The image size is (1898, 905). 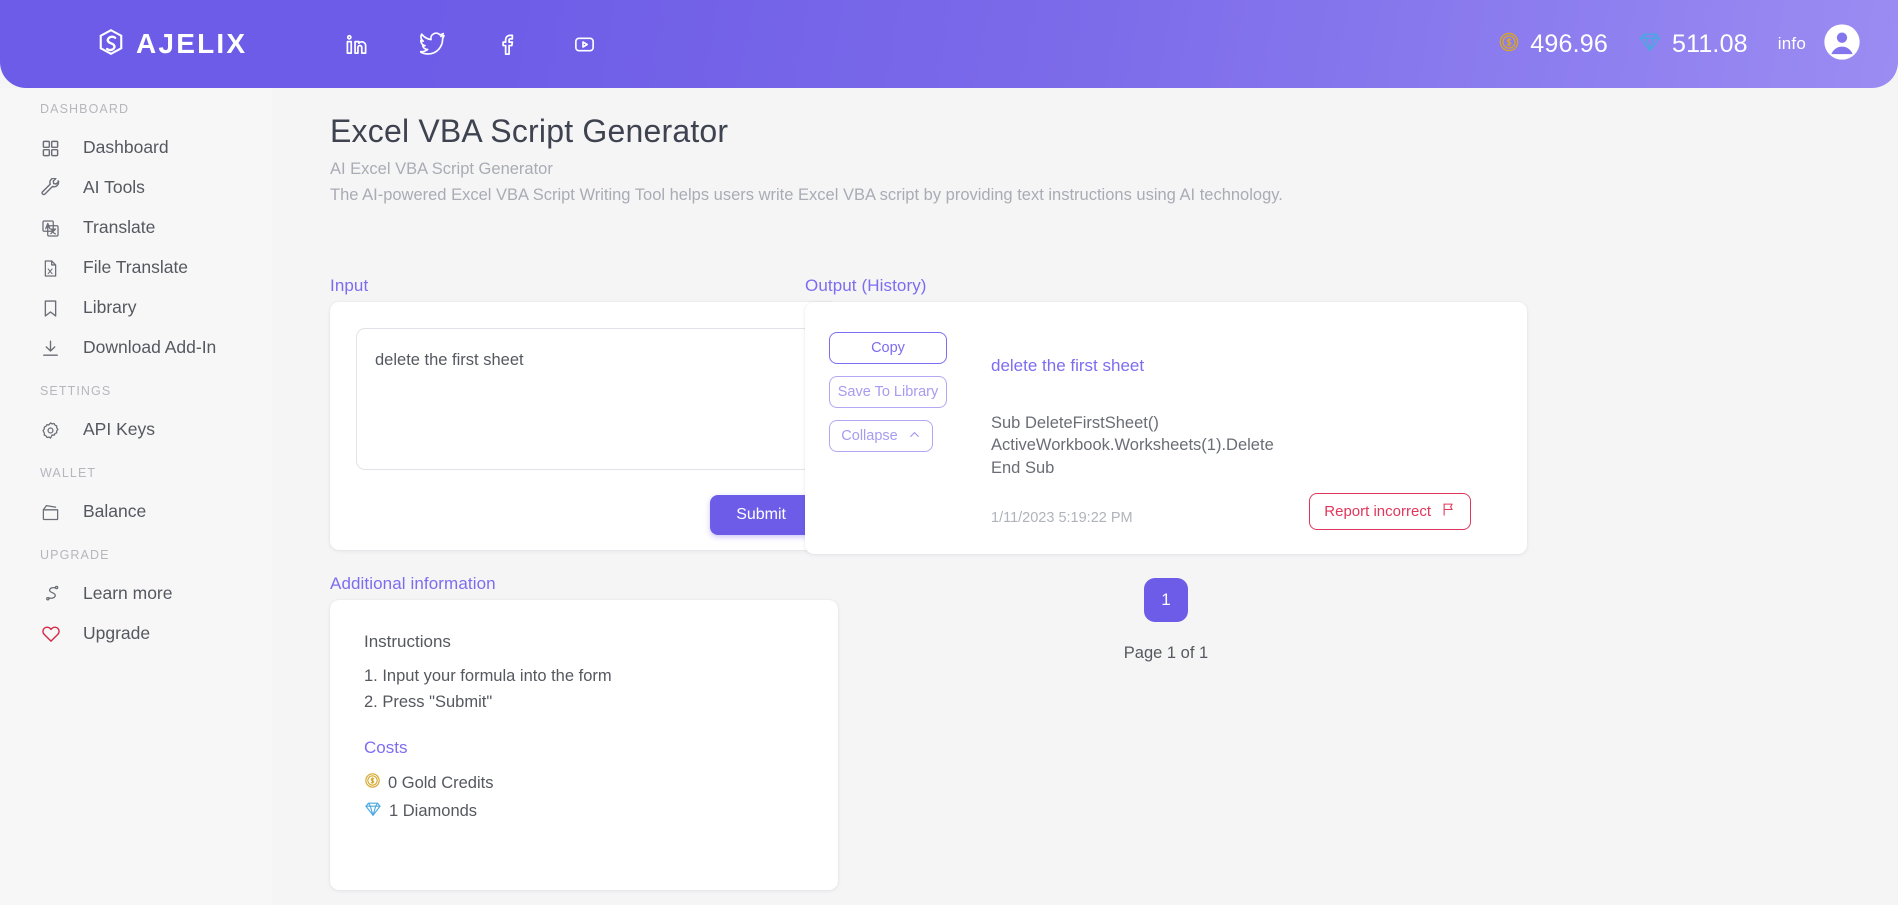 What do you see at coordinates (432, 44) in the screenshot?
I see `twitter-icon` at bounding box center [432, 44].